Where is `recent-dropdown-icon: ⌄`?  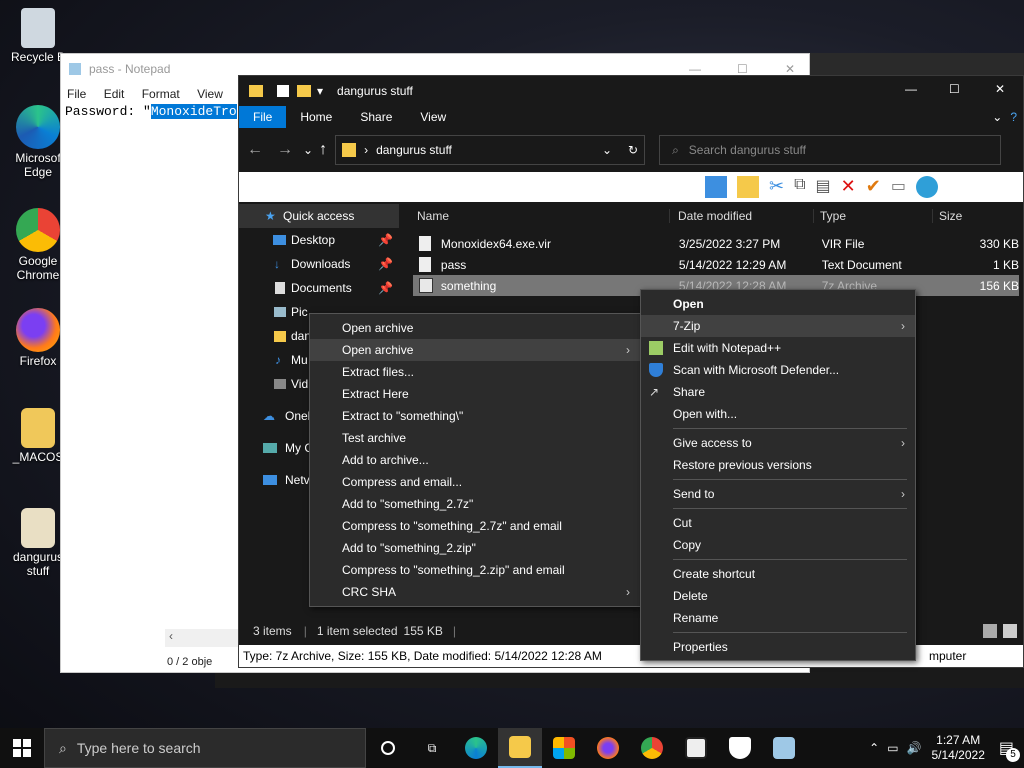
recent-dropdown-icon: ⌄ is located at coordinates (308, 150).